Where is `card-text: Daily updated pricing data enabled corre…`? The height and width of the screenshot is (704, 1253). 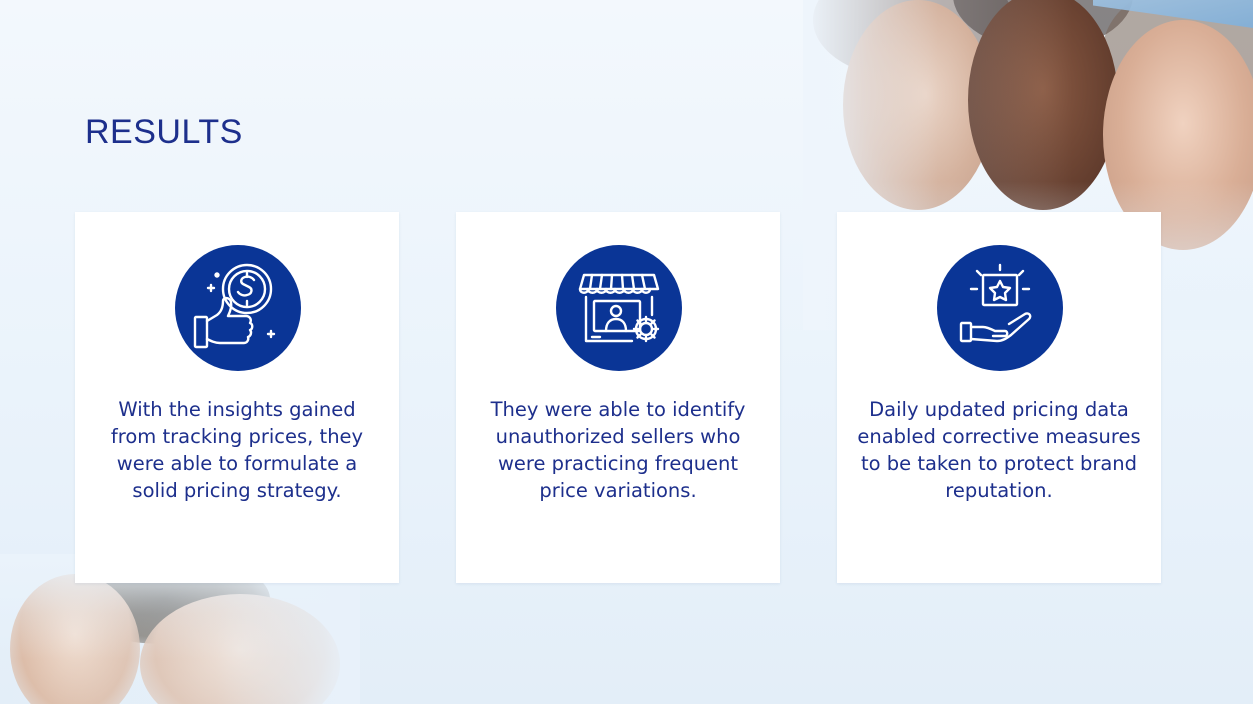 card-text: Daily updated pricing data enabled corre… is located at coordinates (999, 450).